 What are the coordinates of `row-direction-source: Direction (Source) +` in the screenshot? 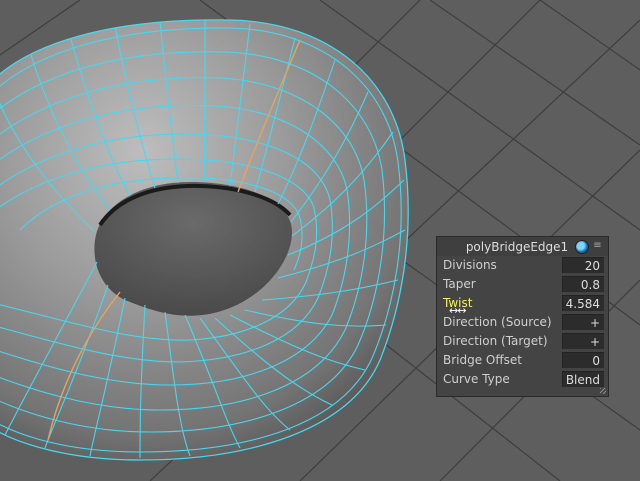 It's located at (522, 322).